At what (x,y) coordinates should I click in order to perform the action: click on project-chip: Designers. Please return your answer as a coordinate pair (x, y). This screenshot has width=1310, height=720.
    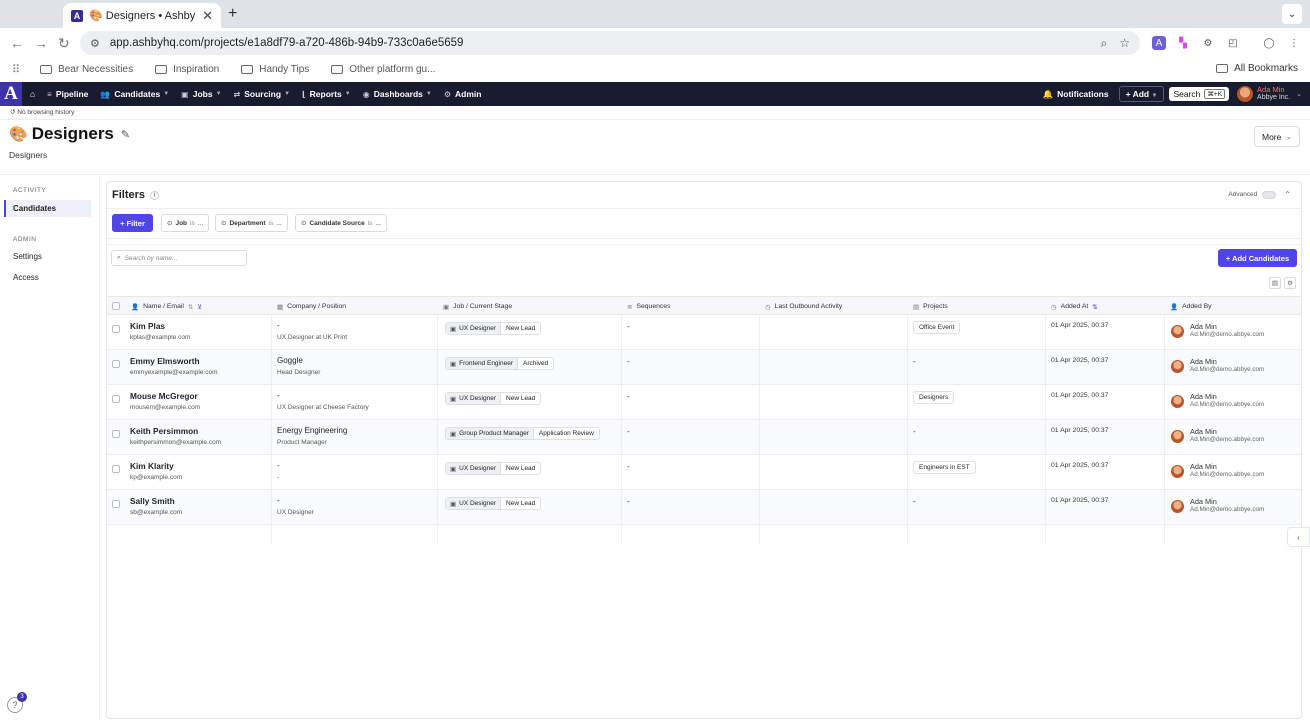
    Looking at the image, I should click on (934, 397).